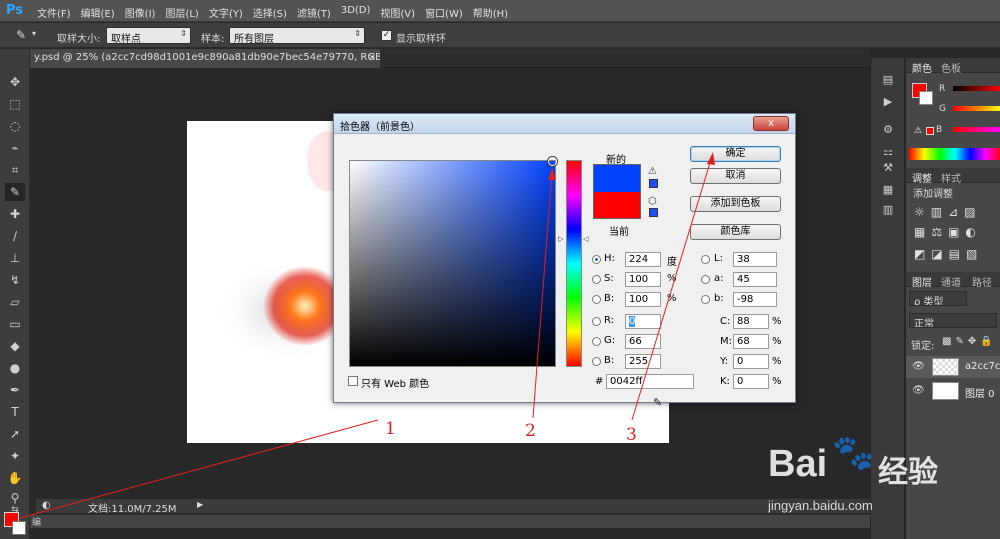 The width and height of the screenshot is (1000, 539). What do you see at coordinates (631, 435) in the screenshot?
I see `annotation-label-3: 3` at bounding box center [631, 435].